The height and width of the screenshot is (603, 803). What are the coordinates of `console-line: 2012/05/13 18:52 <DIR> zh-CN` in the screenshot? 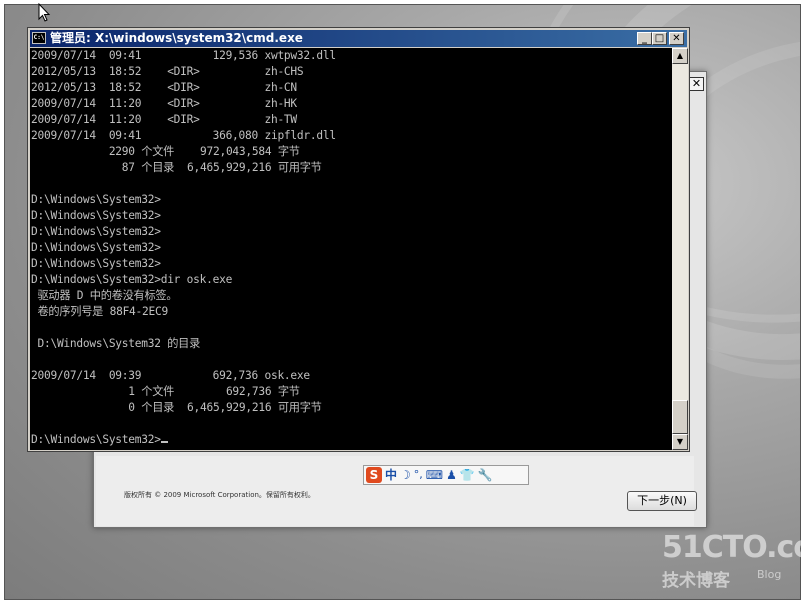 It's located at (164, 87).